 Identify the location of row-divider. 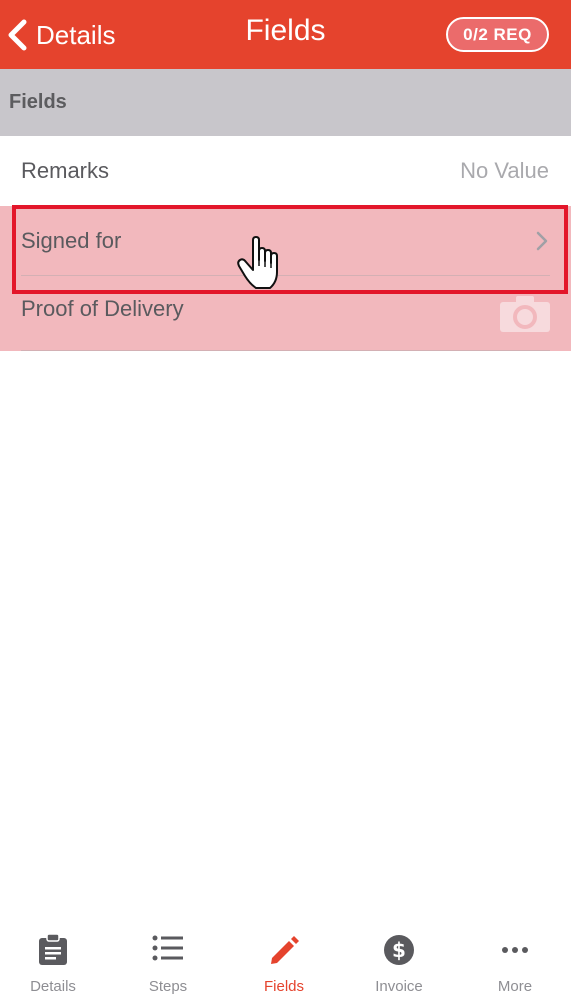
(285, 350).